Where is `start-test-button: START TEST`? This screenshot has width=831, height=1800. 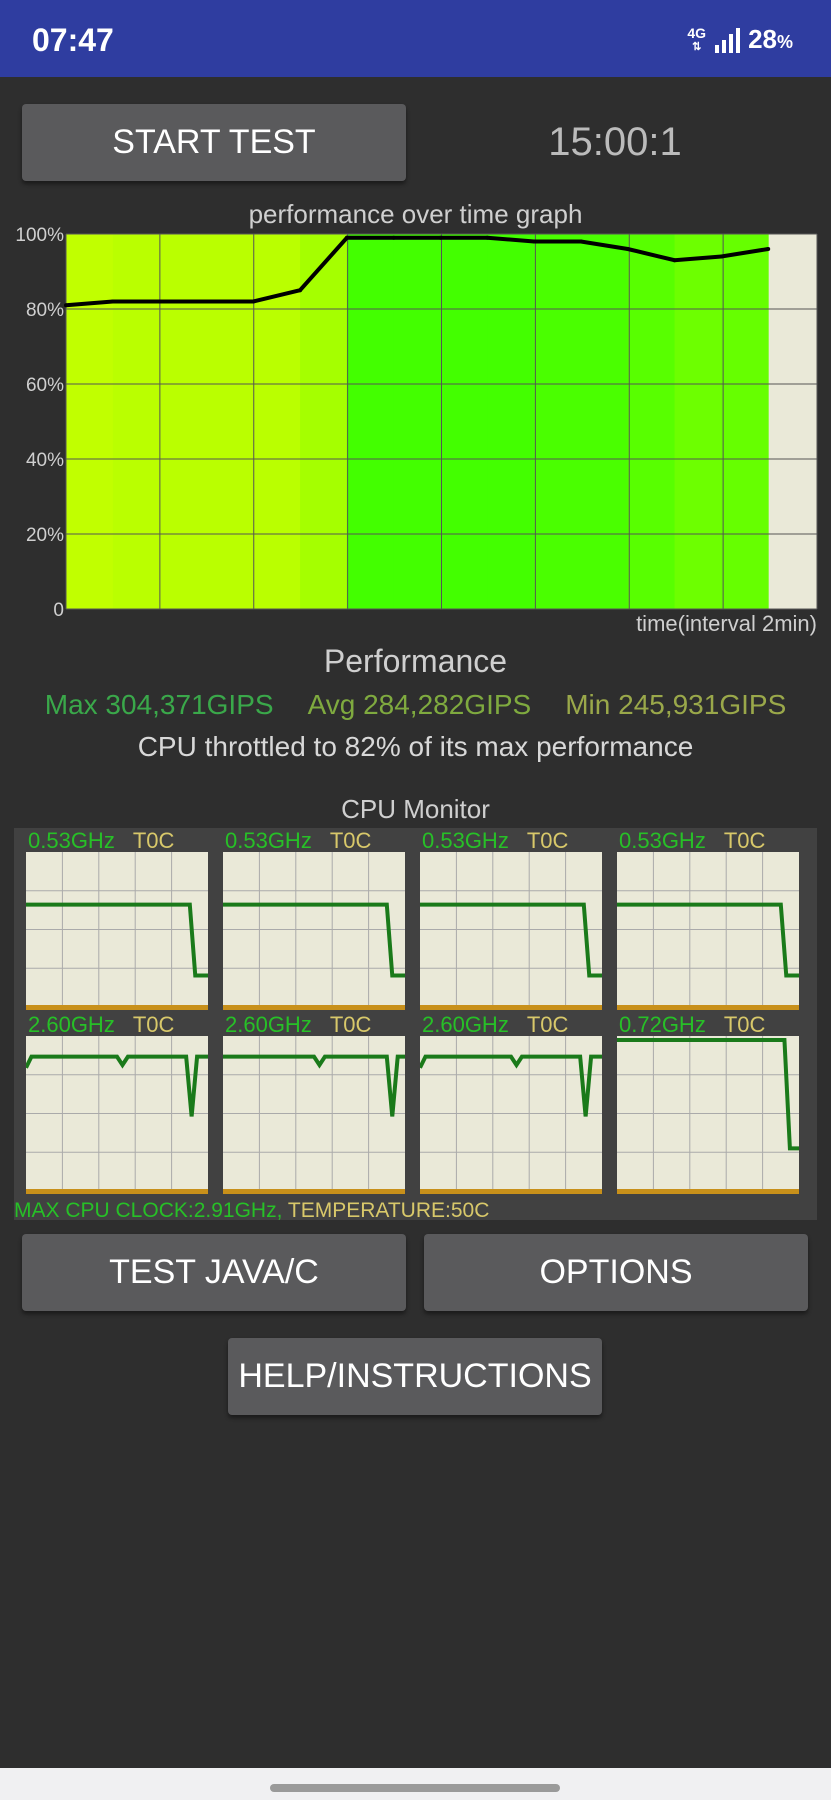 start-test-button: START TEST is located at coordinates (214, 142).